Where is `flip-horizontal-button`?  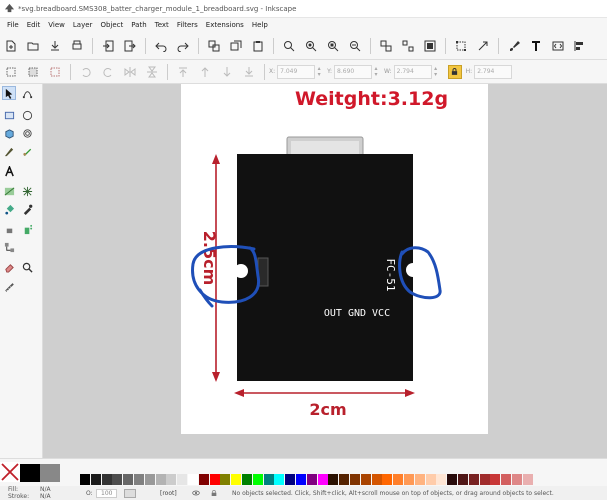
flip-horizontal-button is located at coordinates (130, 72).